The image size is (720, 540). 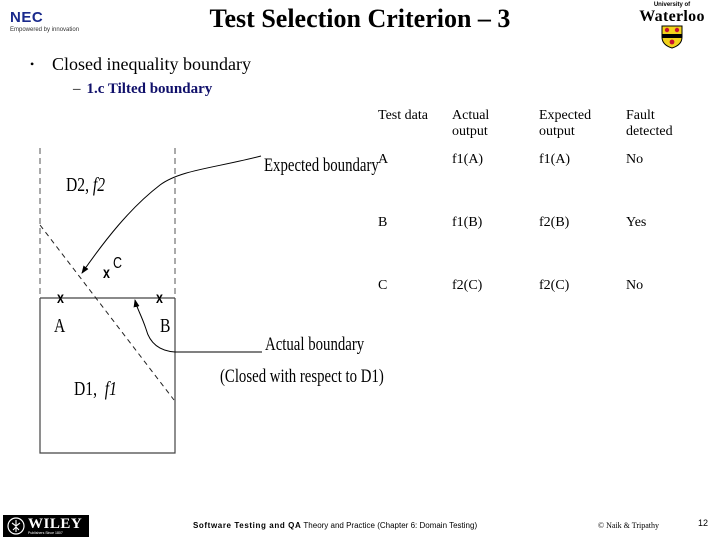 What do you see at coordinates (171, 214) in the screenshot?
I see `expected-boundary-pointer` at bounding box center [171, 214].